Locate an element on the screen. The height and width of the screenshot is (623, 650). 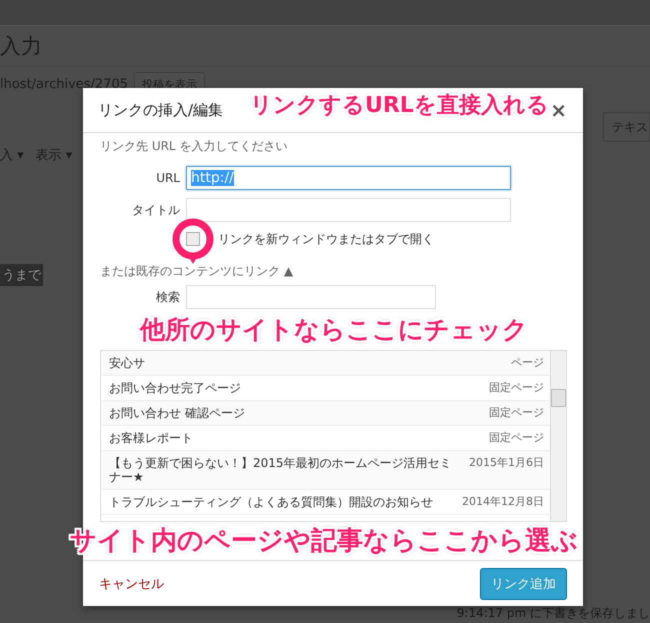
annotation-text: リンクするURLを直接入れる is located at coordinates (399, 106).